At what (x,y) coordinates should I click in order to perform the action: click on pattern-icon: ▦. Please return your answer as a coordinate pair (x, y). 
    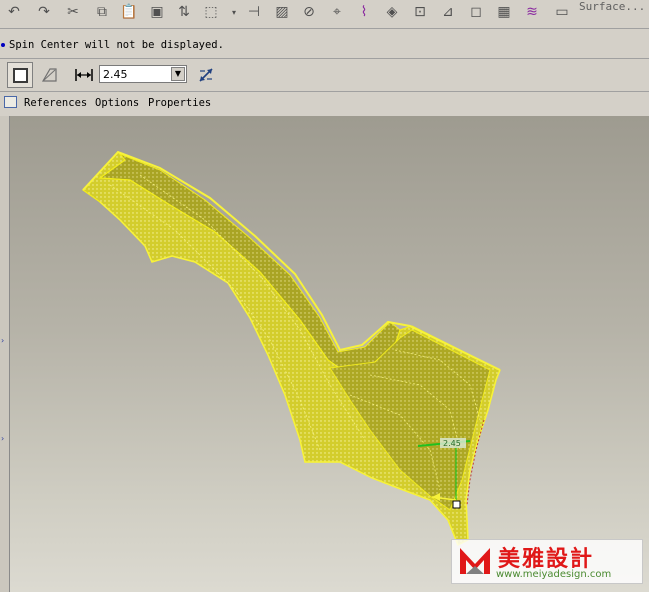
    Looking at the image, I should click on (504, 12).